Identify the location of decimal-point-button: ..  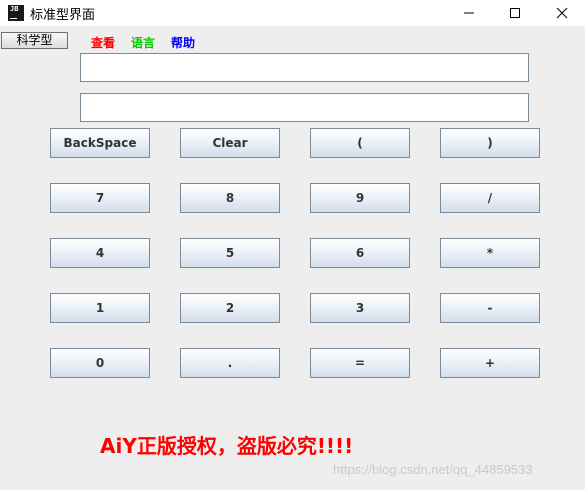
(230, 363).